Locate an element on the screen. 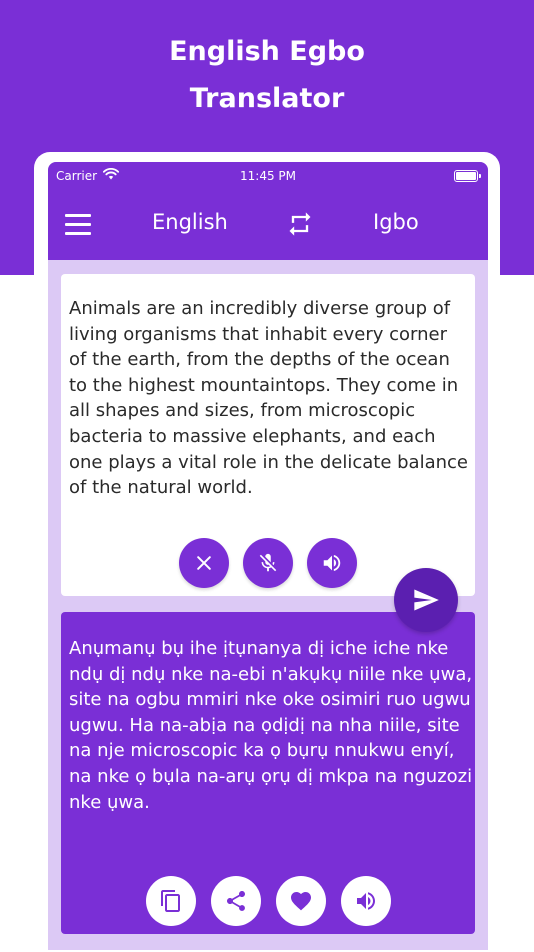  status-time: 11:45 PM is located at coordinates (268, 176).